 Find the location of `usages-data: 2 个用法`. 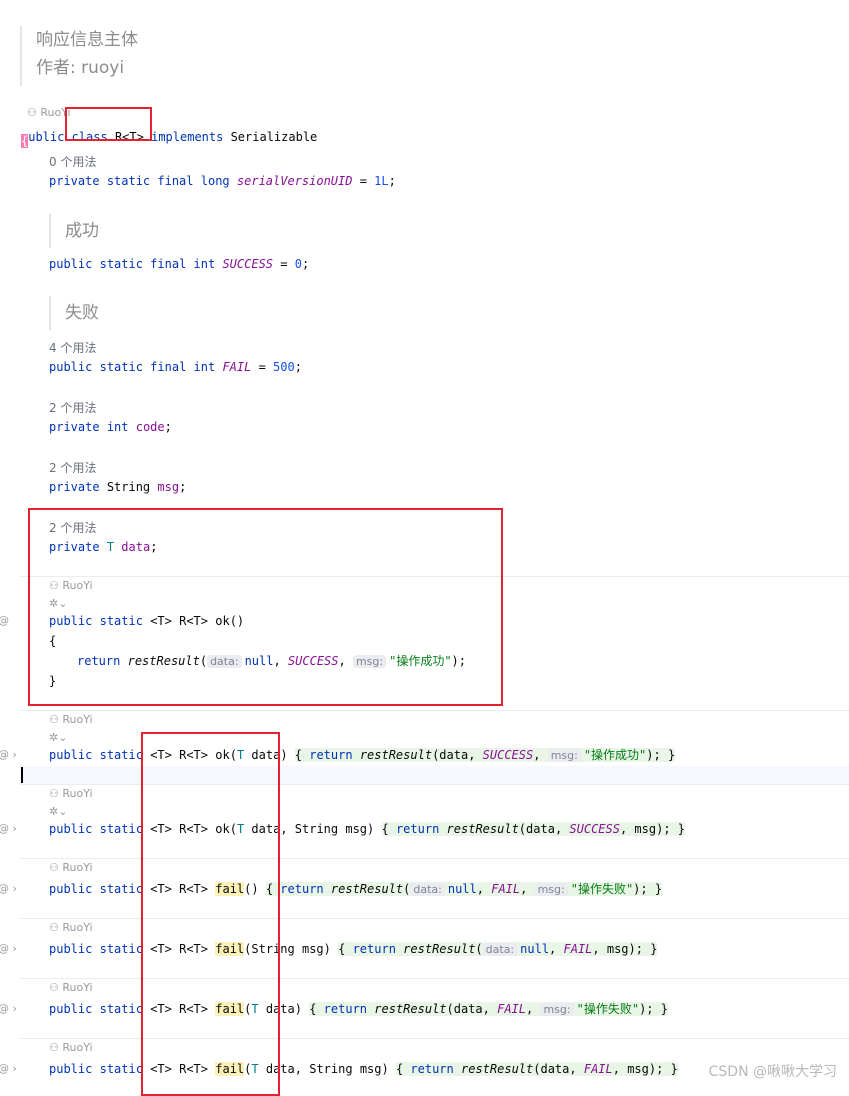

usages-data: 2 个用法 is located at coordinates (72, 527).